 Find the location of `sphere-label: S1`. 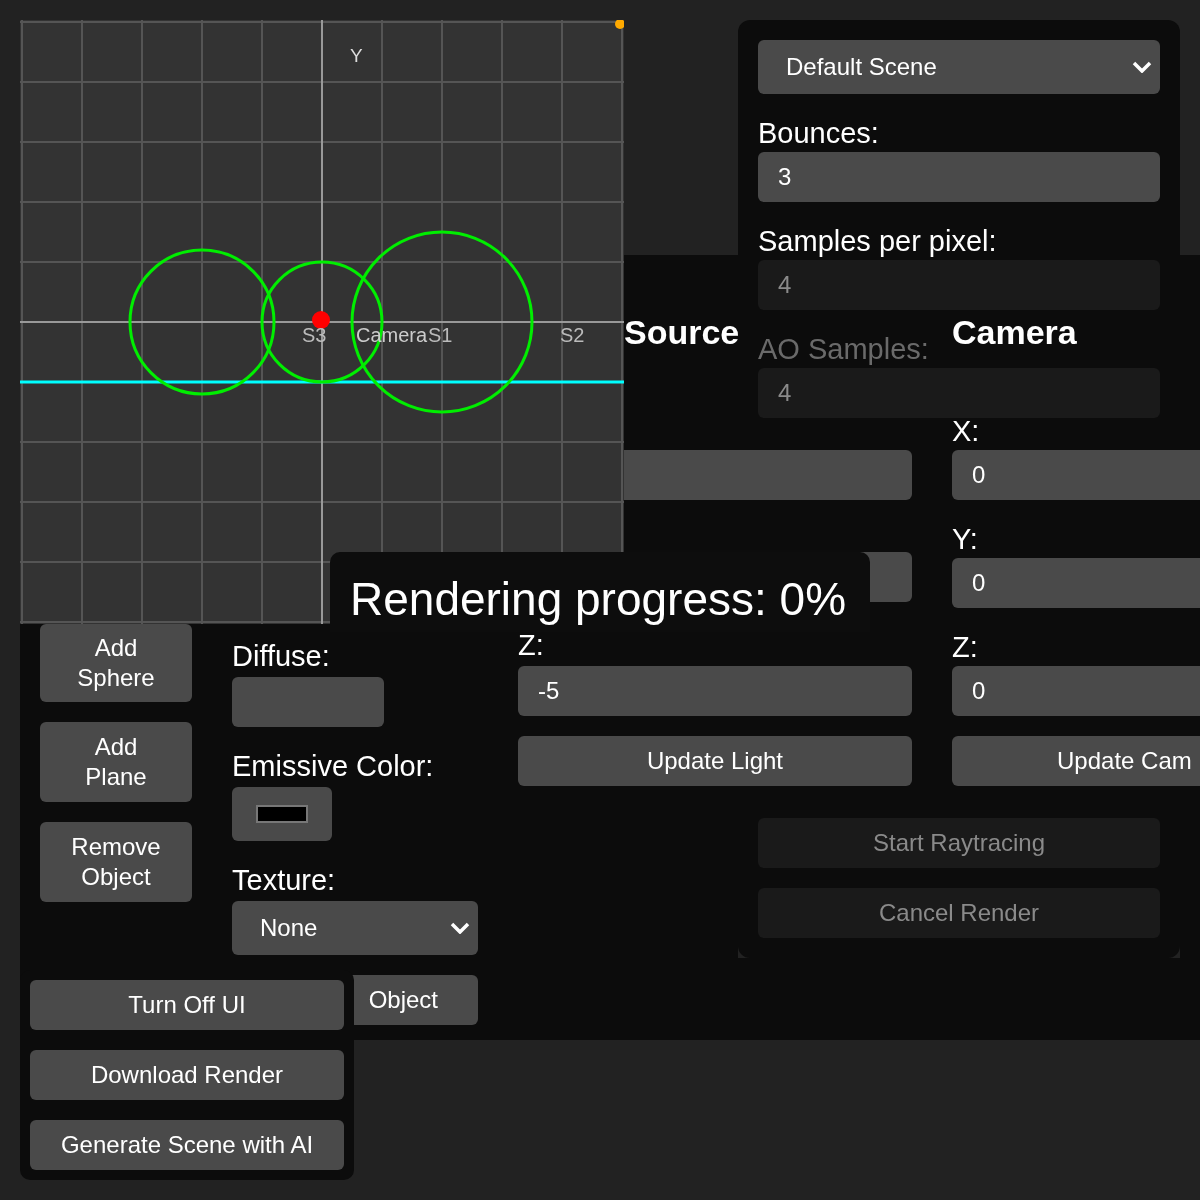

sphere-label: S1 is located at coordinates (440, 335).